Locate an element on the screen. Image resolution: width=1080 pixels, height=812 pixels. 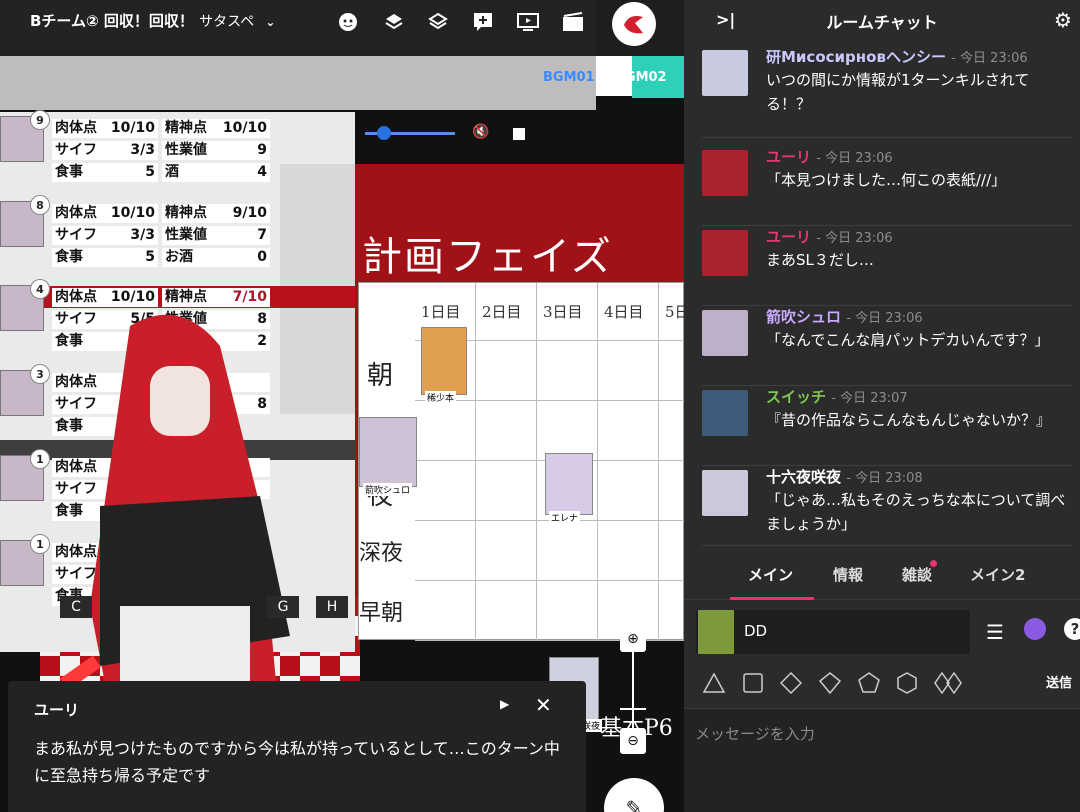
character-status-1: 9 肉体点 10/10 精神点 10/10 サイフ 3/3 性業値 9 食事 5 酒 4 is located at coordinates (140, 148).